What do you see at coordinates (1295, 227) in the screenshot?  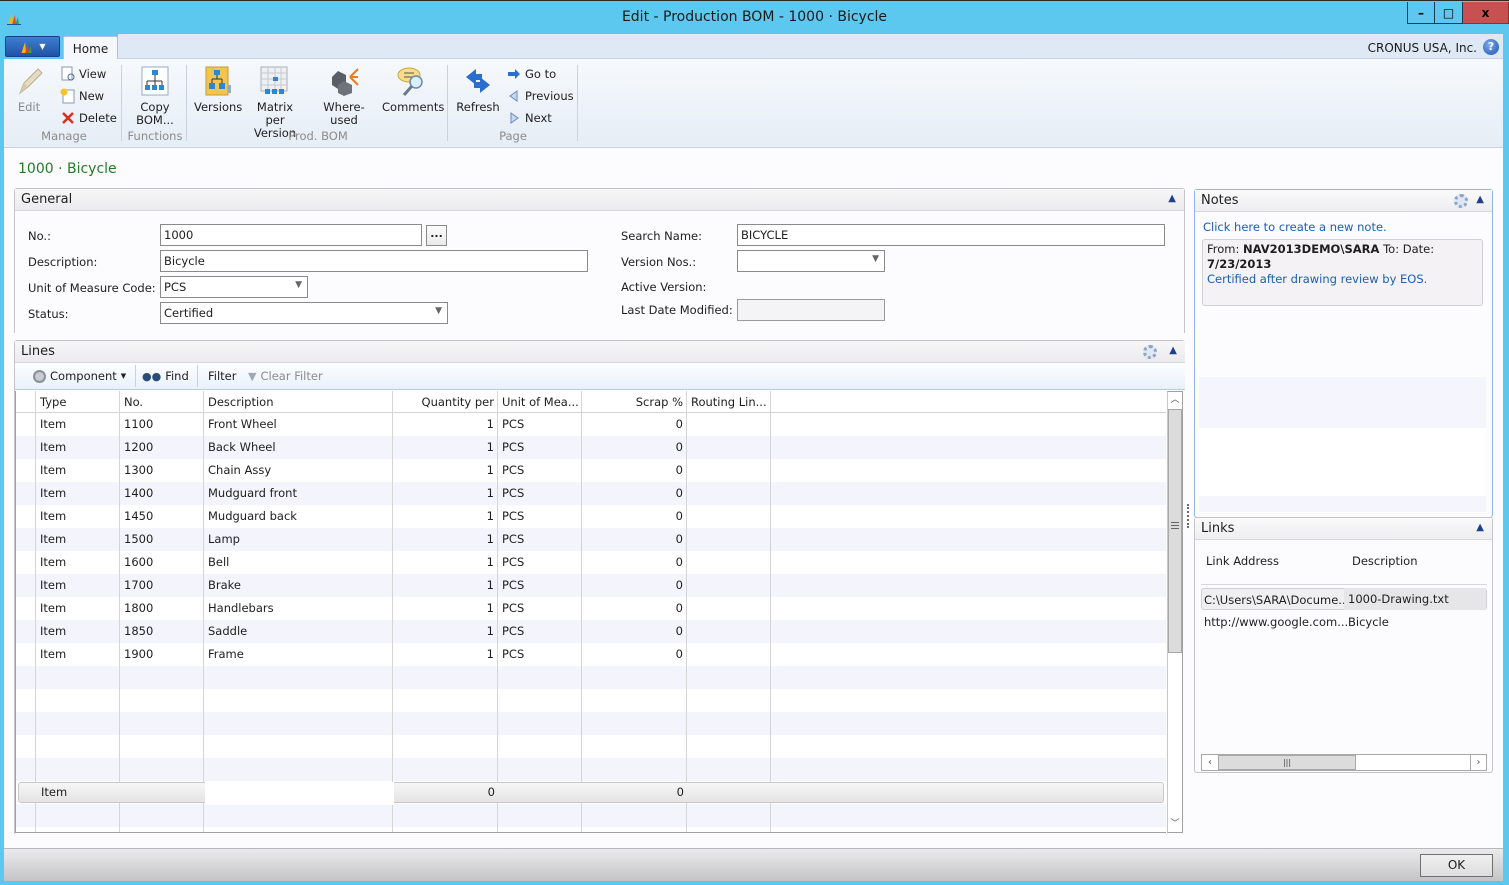 I see `create-note-link: Click here to create a new note.` at bounding box center [1295, 227].